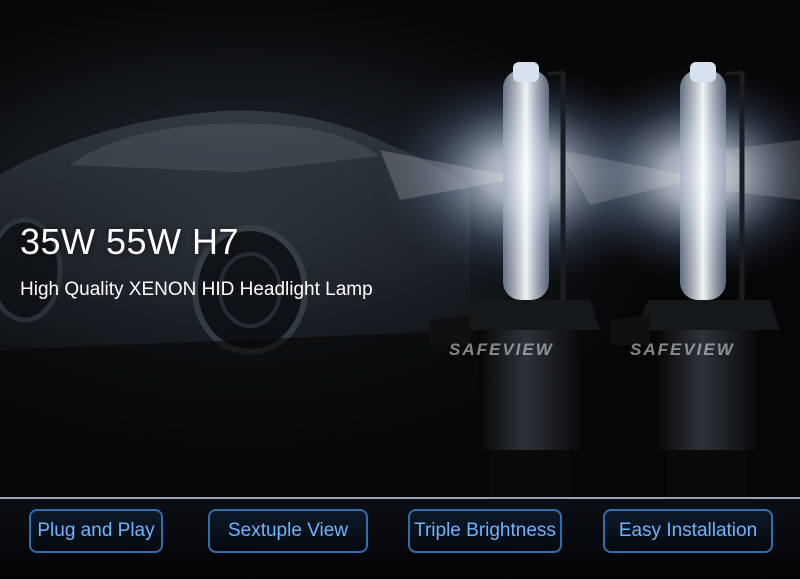 The width and height of the screenshot is (800, 579). What do you see at coordinates (688, 531) in the screenshot?
I see `feature-easy-installation-button: Easy Installation` at bounding box center [688, 531].